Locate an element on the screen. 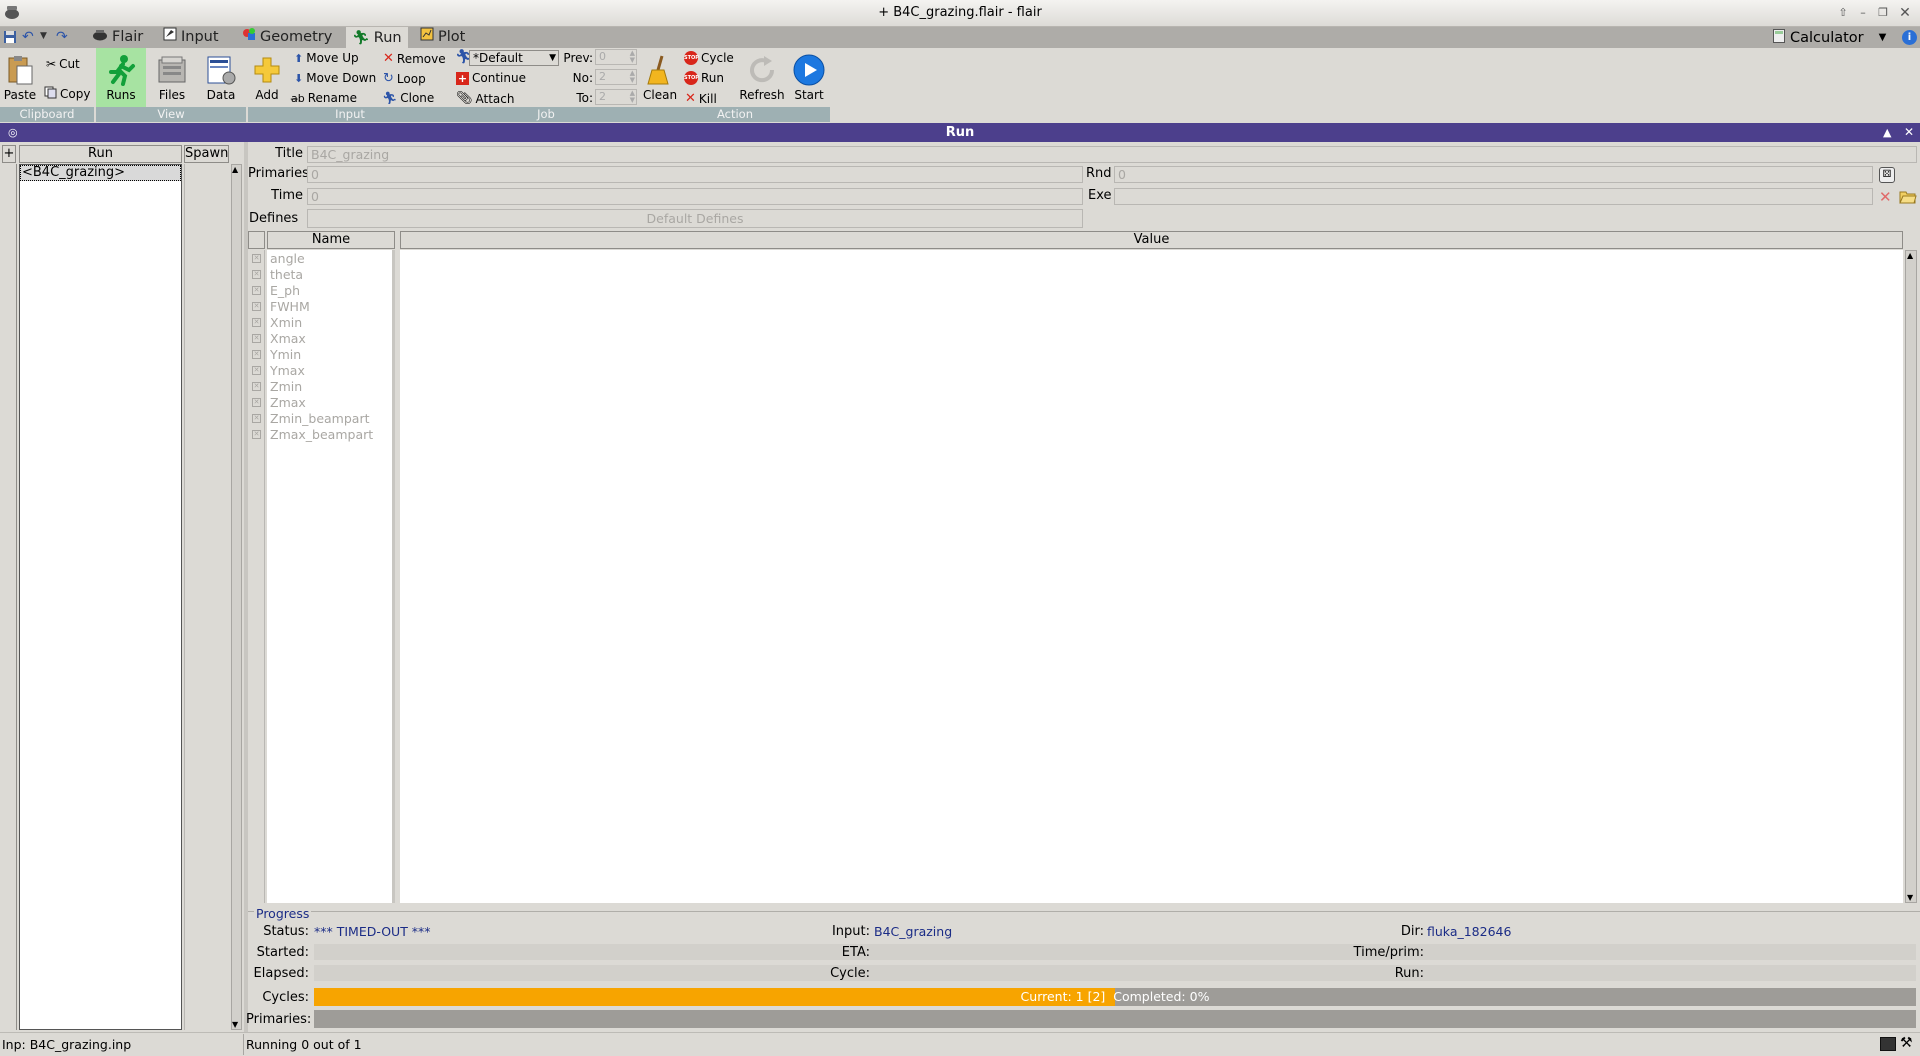  chevron-down-icon: ▼ is located at coordinates (43, 36).